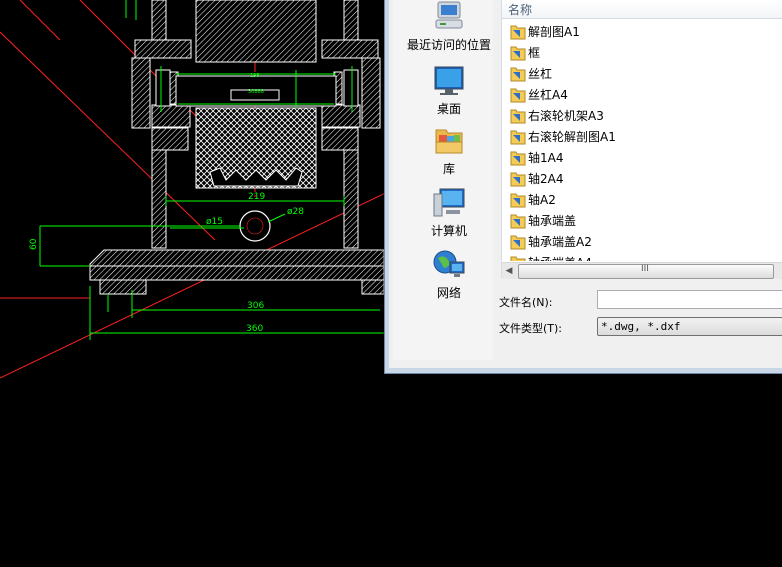  What do you see at coordinates (449, 15) in the screenshot?
I see `recent-places-icon` at bounding box center [449, 15].